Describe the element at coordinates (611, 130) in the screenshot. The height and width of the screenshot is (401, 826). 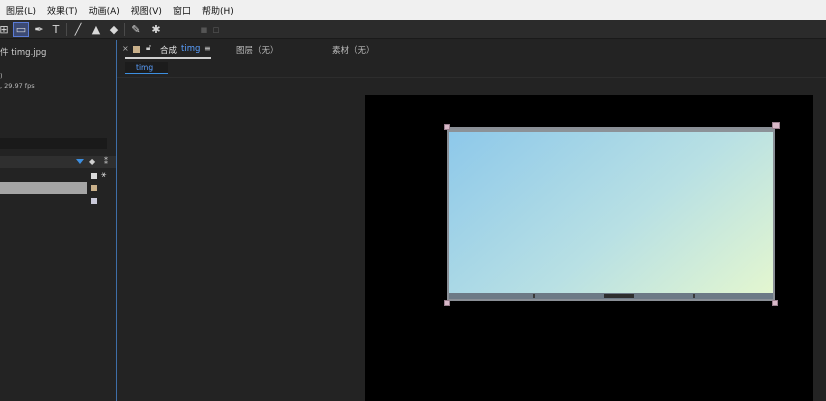
I see `layer-top-edge` at that location.